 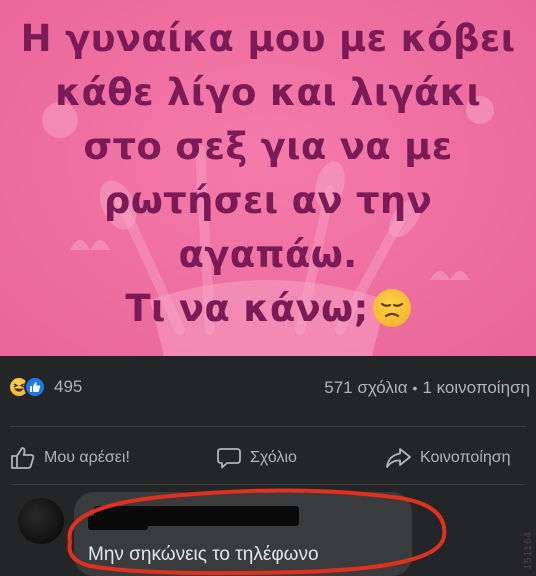 What do you see at coordinates (268, 200) in the screenshot?
I see `caption-line-4: ρωτήσει αν την` at bounding box center [268, 200].